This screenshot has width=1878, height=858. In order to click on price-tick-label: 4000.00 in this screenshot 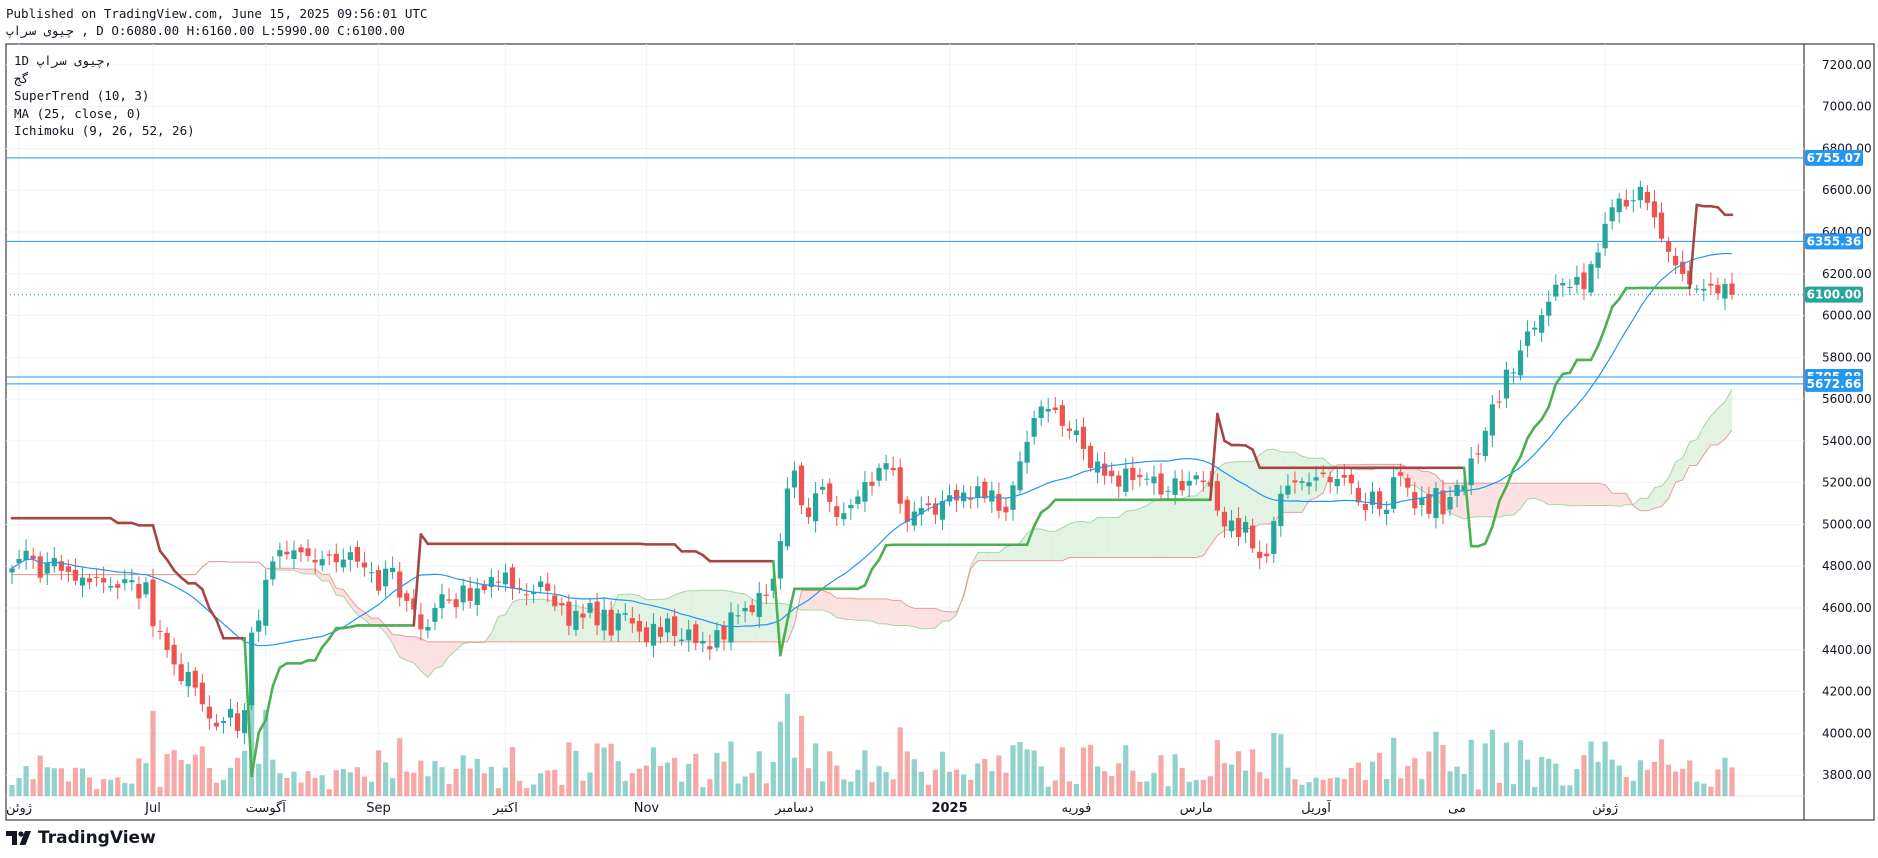, I will do `click(1847, 733)`.